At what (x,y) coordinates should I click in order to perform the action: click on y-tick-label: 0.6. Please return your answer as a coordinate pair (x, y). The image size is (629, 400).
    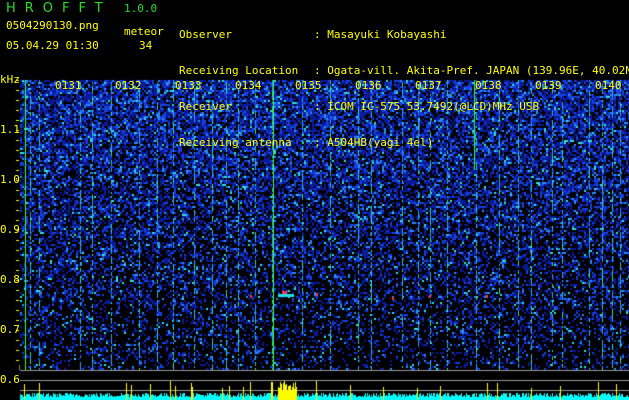
    Looking at the image, I should click on (10, 379).